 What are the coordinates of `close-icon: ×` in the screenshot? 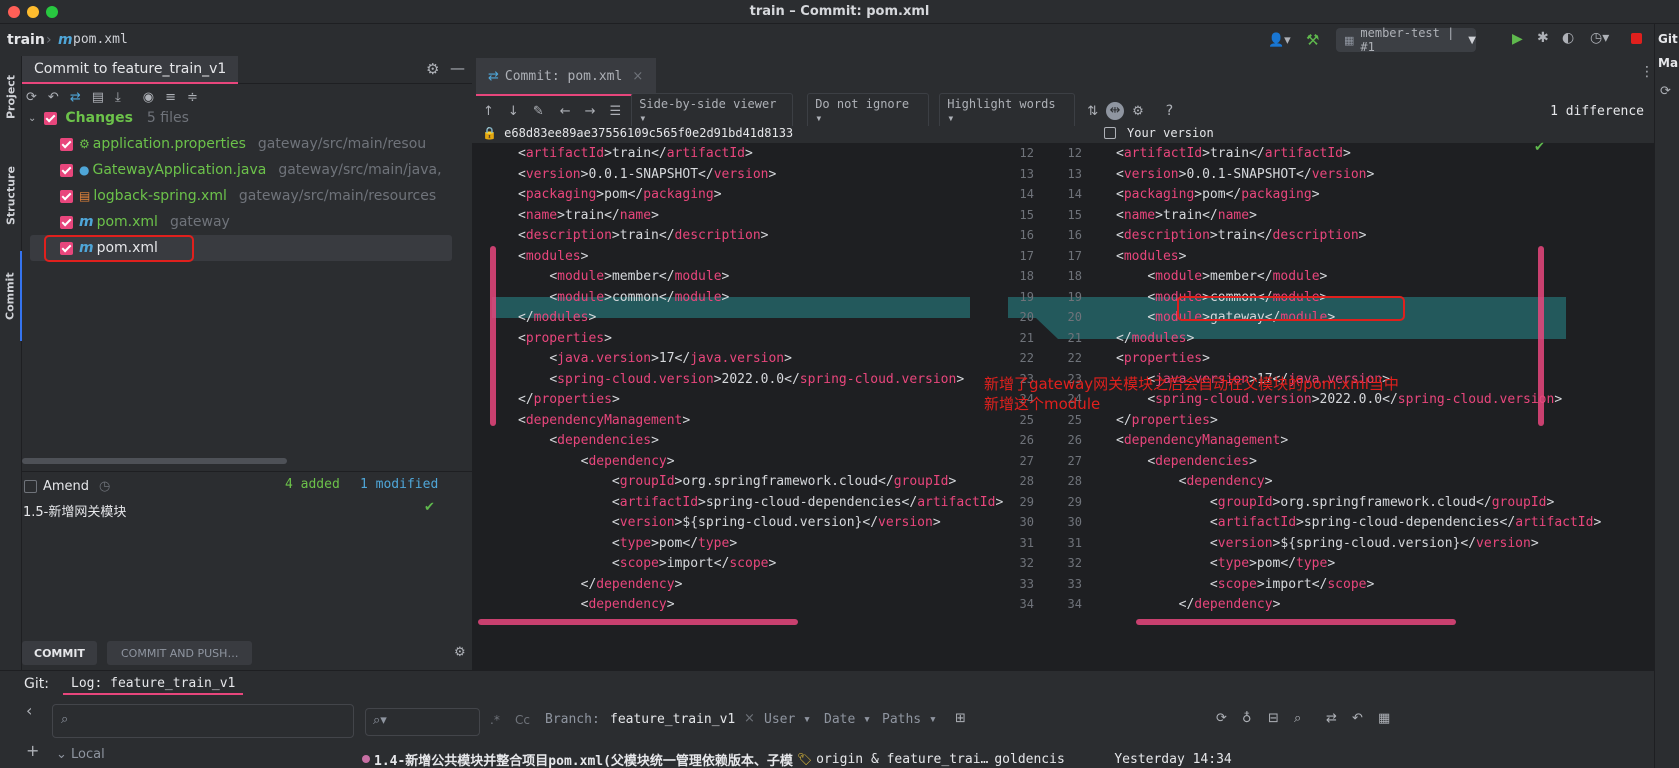 It's located at (749, 718).